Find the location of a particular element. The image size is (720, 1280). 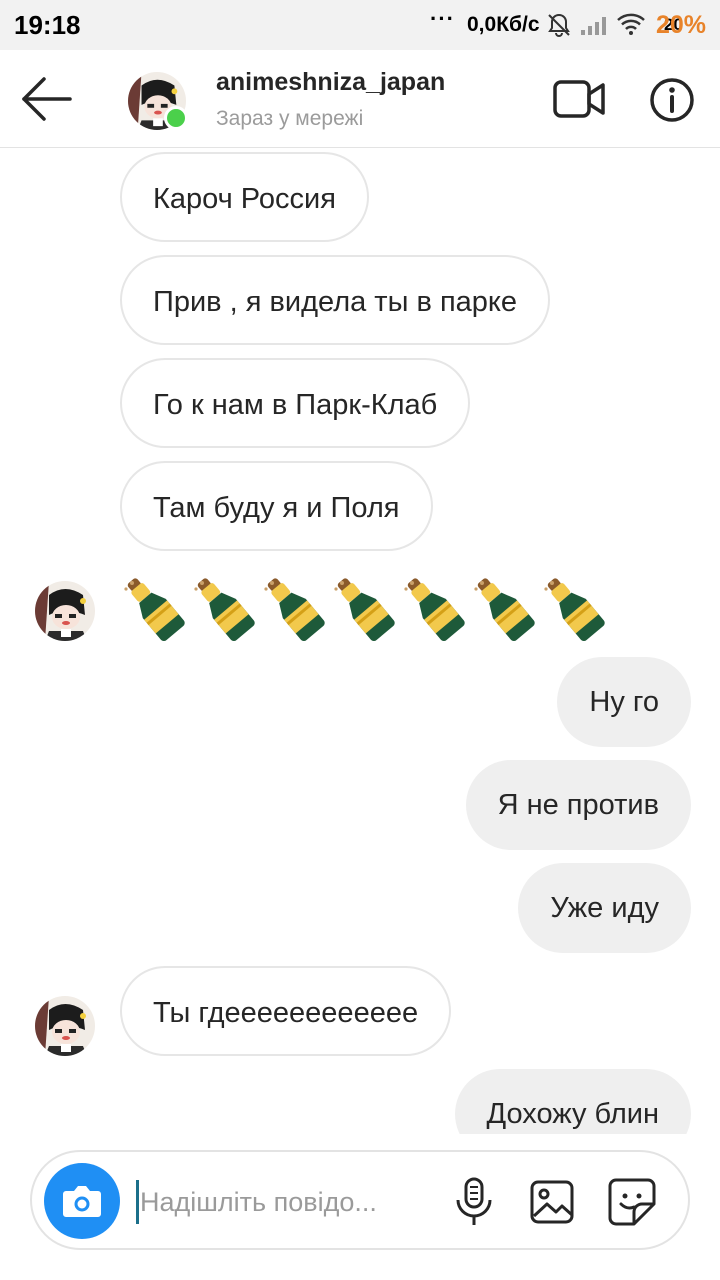

emoji-message is located at coordinates (363, 607).